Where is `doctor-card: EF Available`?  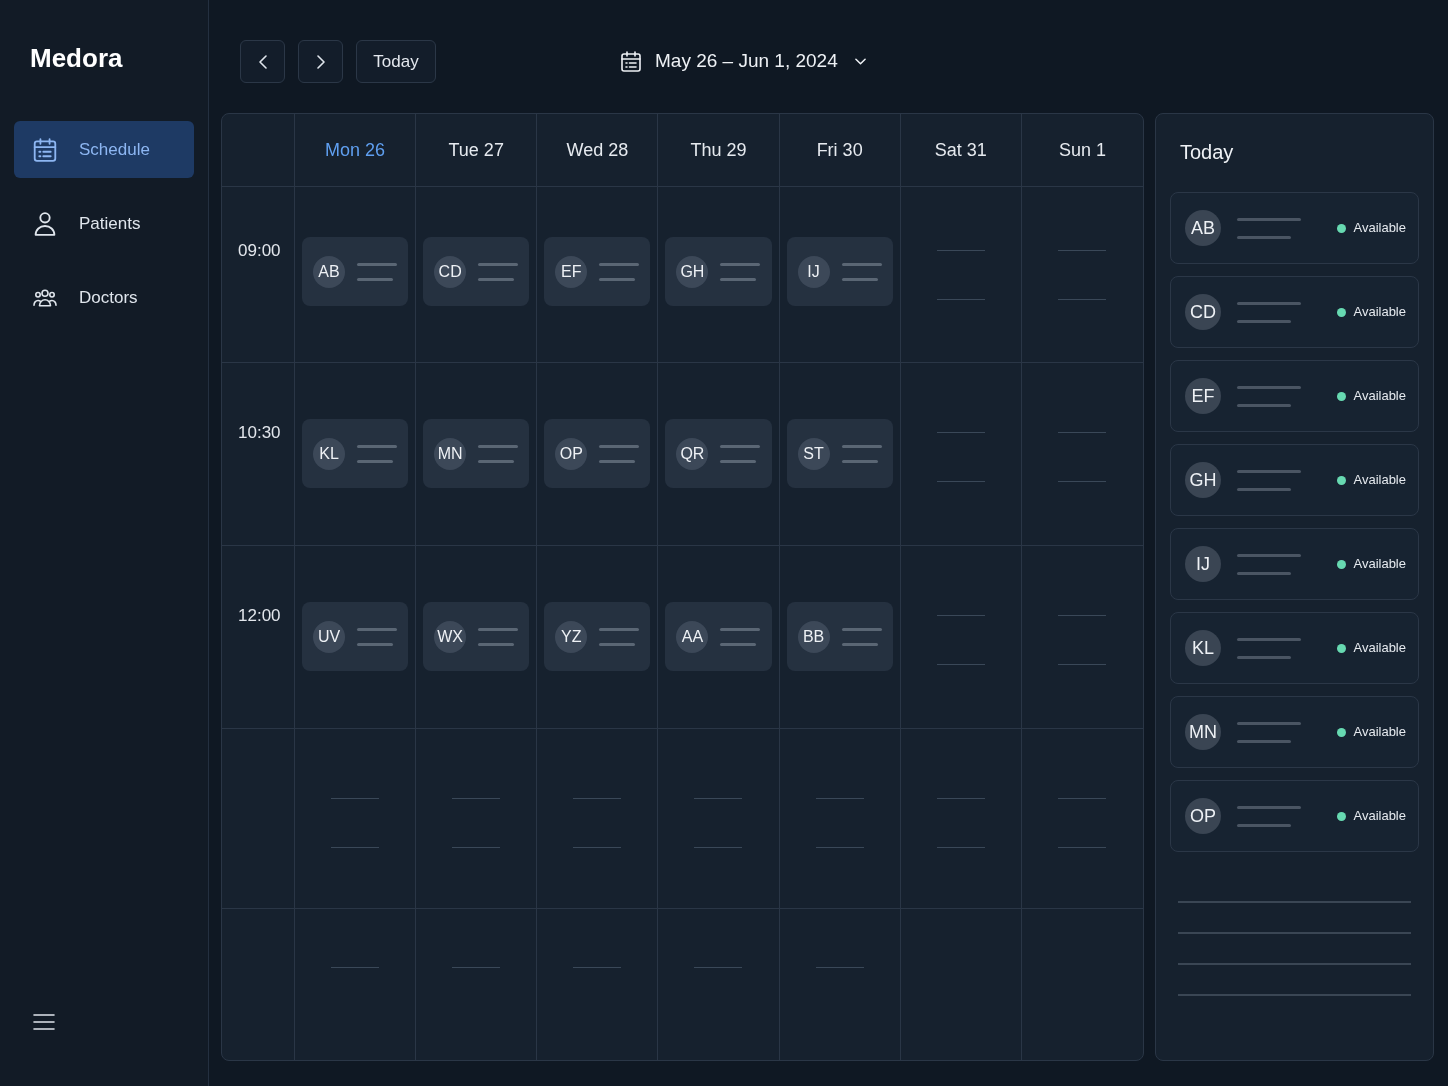
doctor-card: EF Available is located at coordinates (1294, 396).